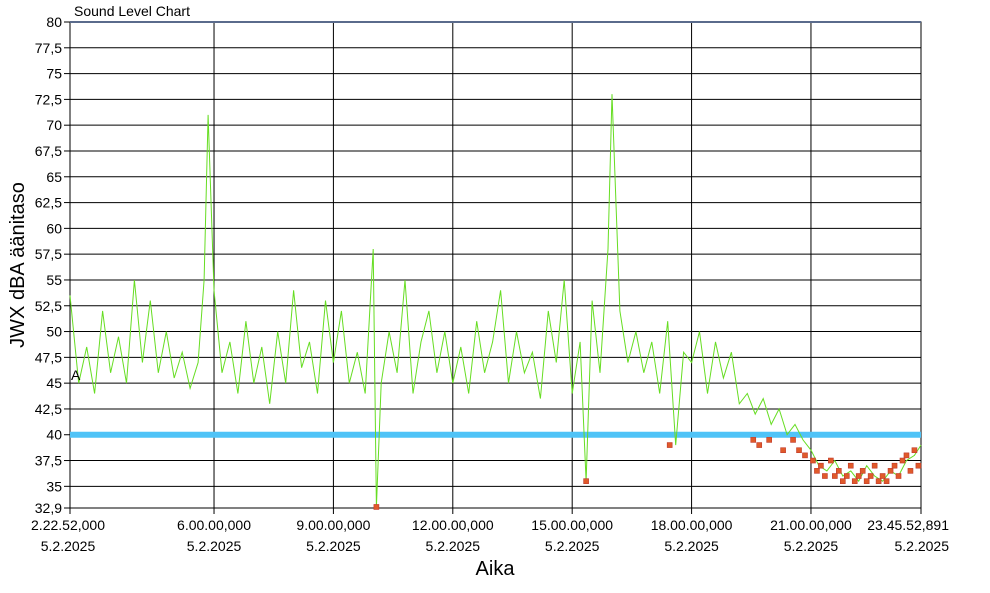 This screenshot has width=990, height=593. What do you see at coordinates (48, 48) in the screenshot?
I see `y-tick-label: 77,5` at bounding box center [48, 48].